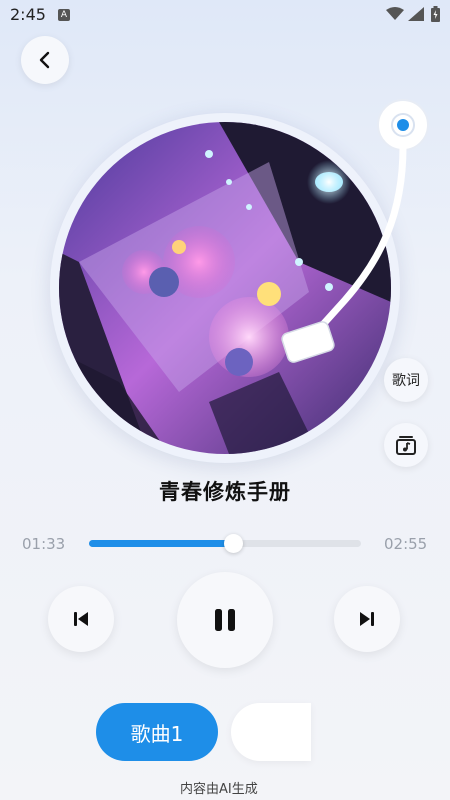 The height and width of the screenshot is (800, 450). What do you see at coordinates (44, 544) in the screenshot?
I see `current-time: 01:33` at bounding box center [44, 544].